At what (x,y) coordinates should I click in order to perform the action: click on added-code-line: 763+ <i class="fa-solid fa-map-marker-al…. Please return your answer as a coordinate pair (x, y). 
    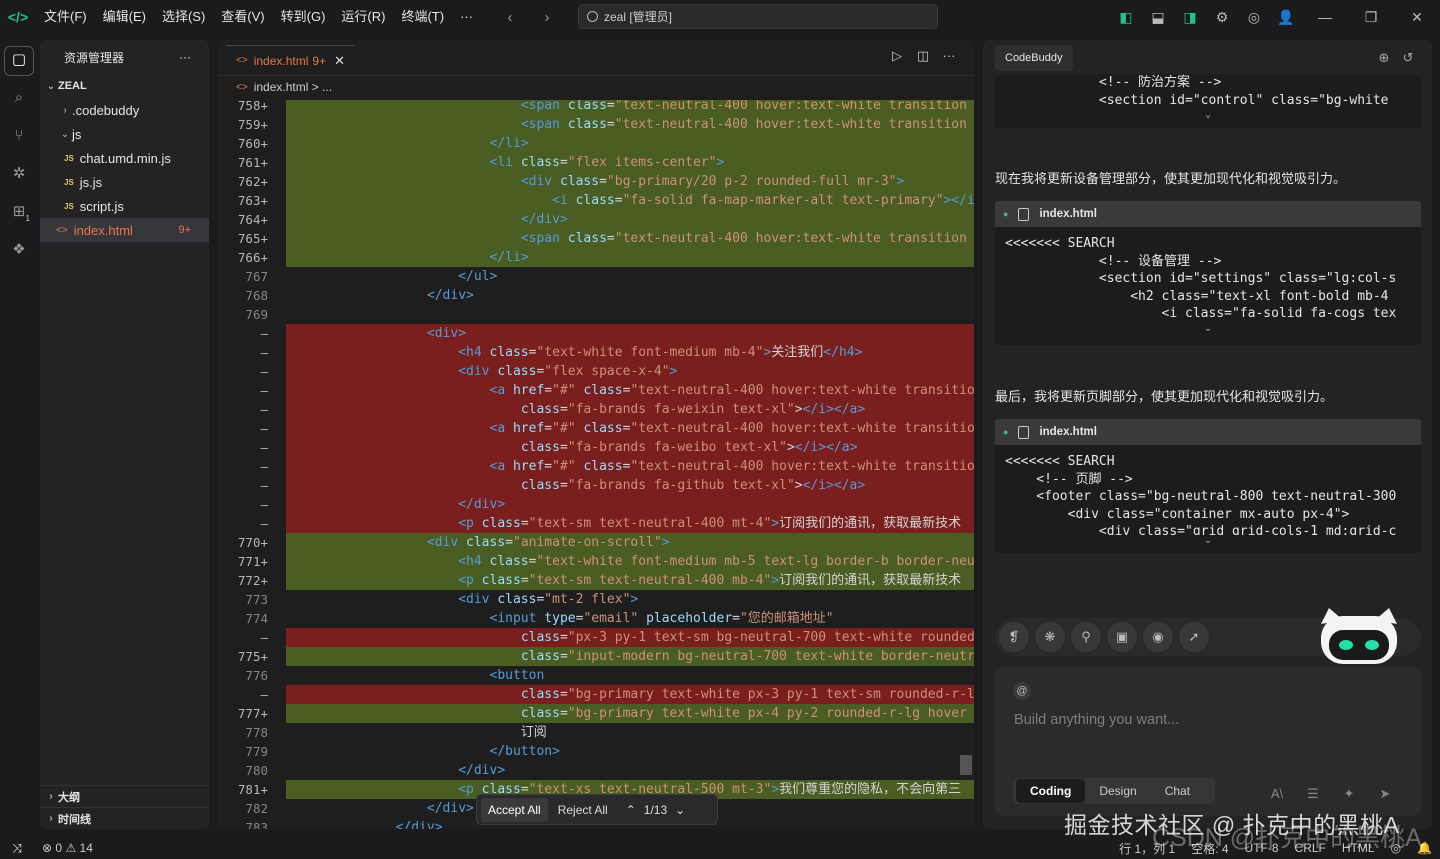
    Looking at the image, I should click on (596, 200).